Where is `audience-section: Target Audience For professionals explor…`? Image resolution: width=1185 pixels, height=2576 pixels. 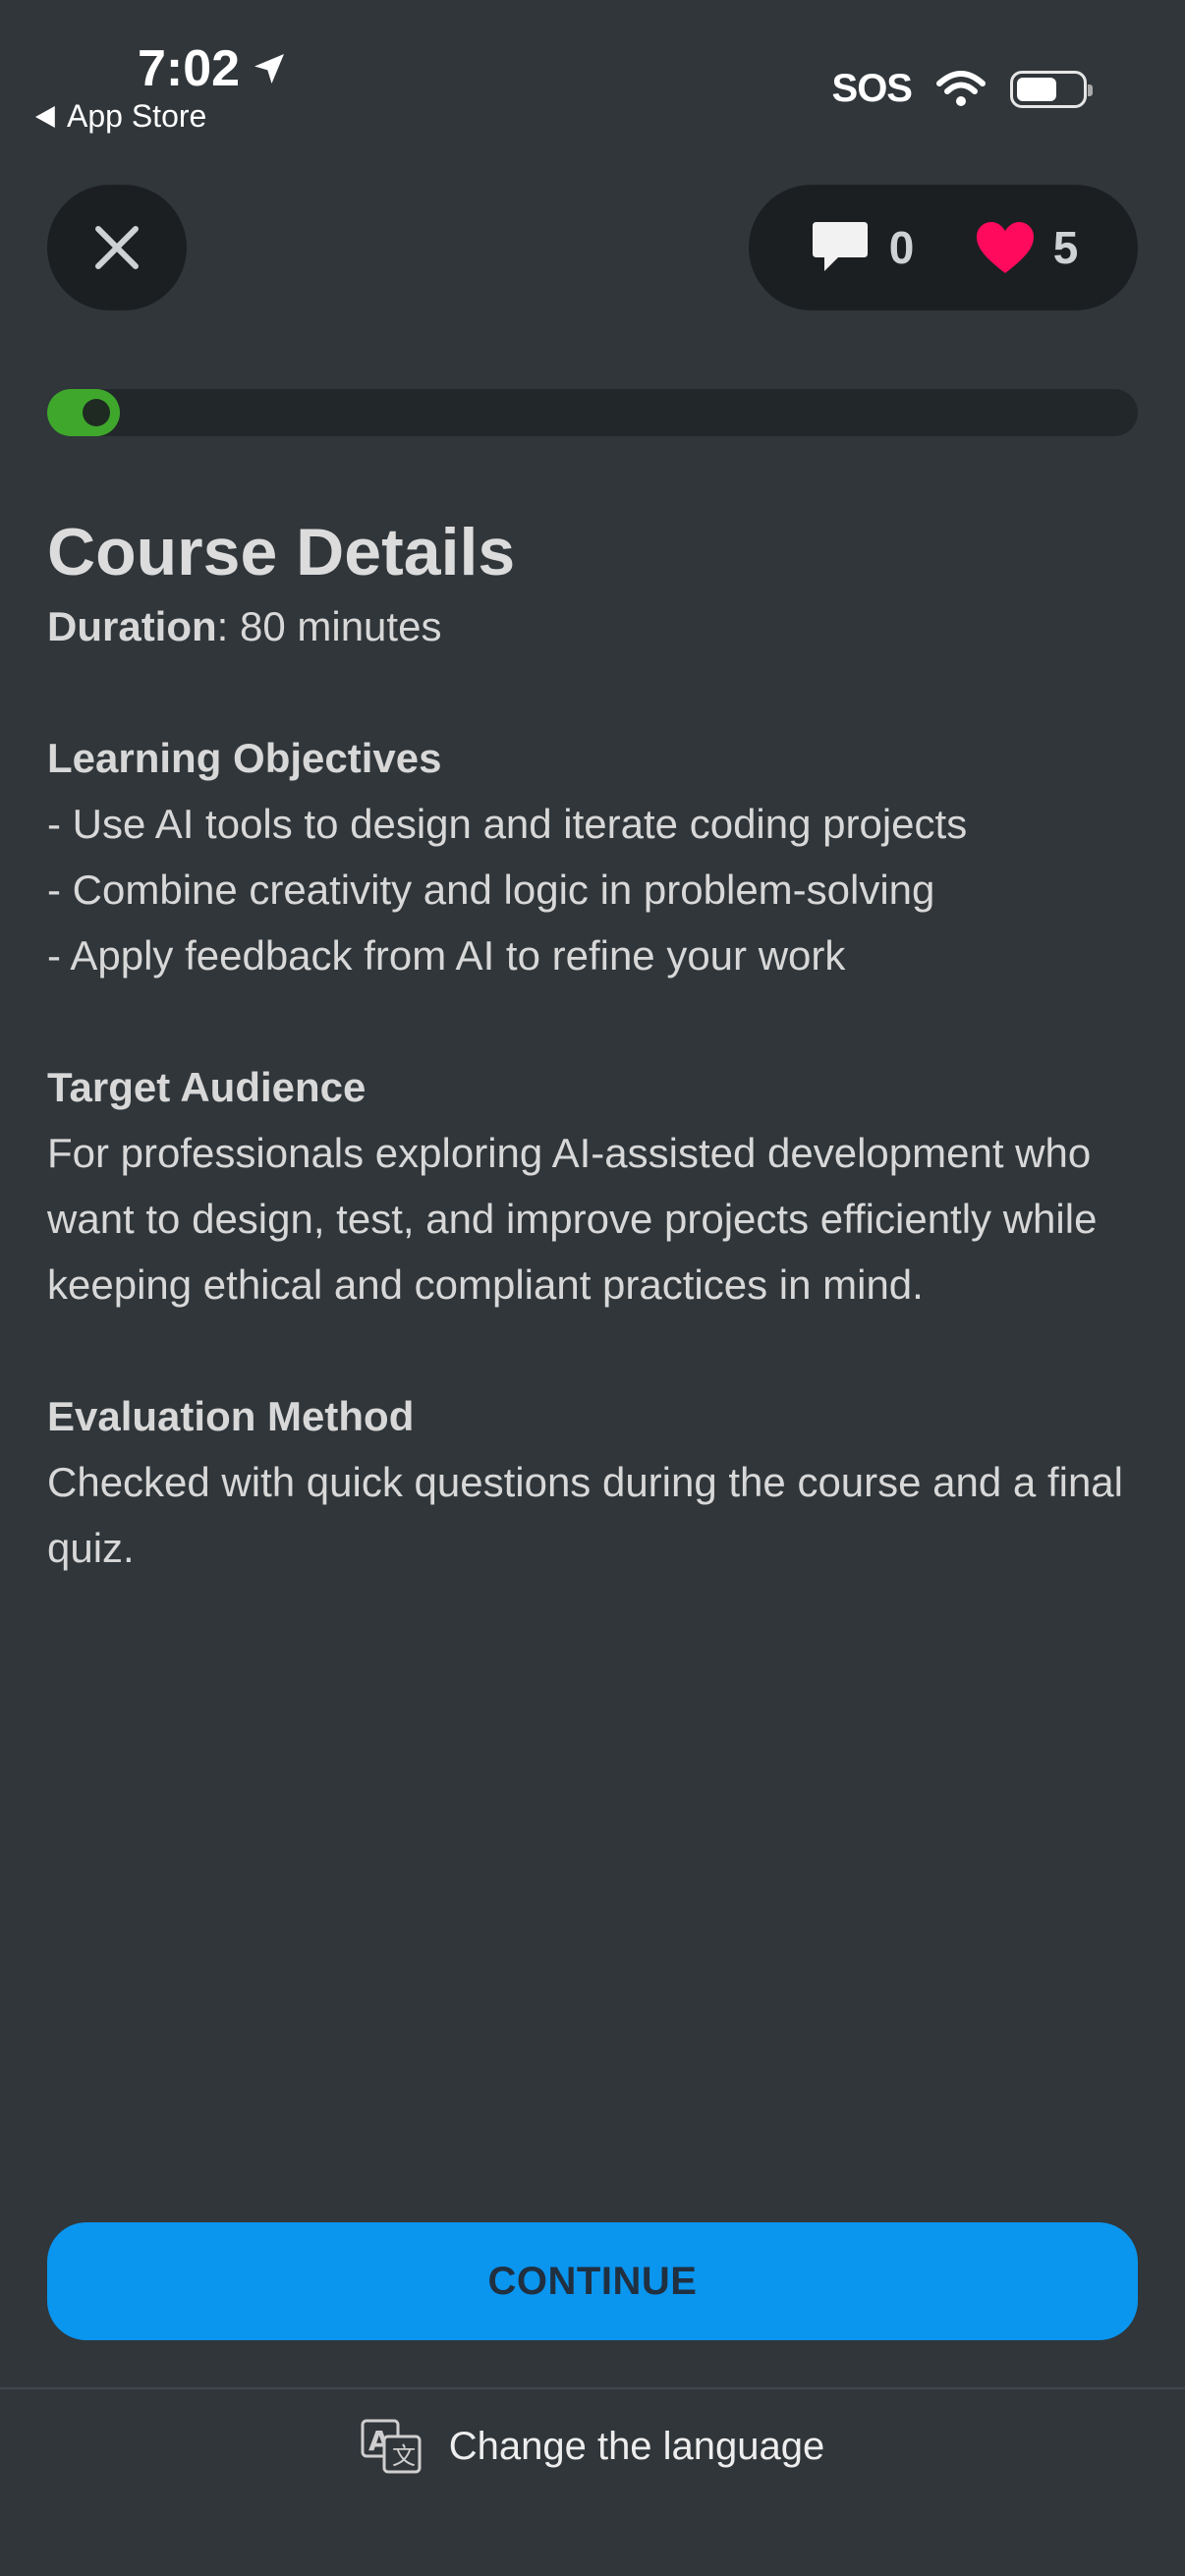 audience-section: Target Audience For professionals explor… is located at coordinates (598, 1185).